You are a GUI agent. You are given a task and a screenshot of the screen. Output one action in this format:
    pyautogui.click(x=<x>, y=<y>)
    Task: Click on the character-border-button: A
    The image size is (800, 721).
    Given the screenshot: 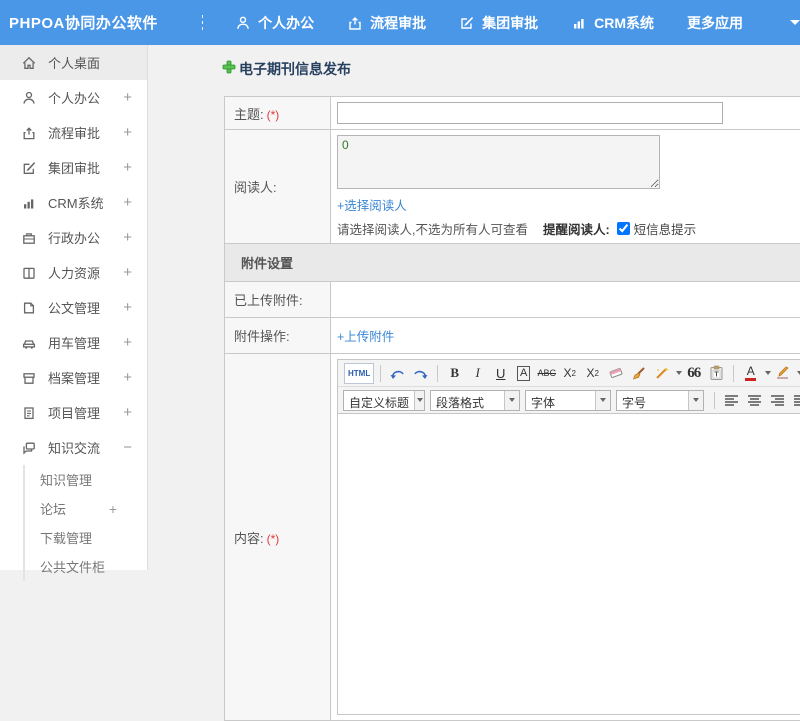 What is the action you would take?
    pyautogui.click(x=523, y=373)
    